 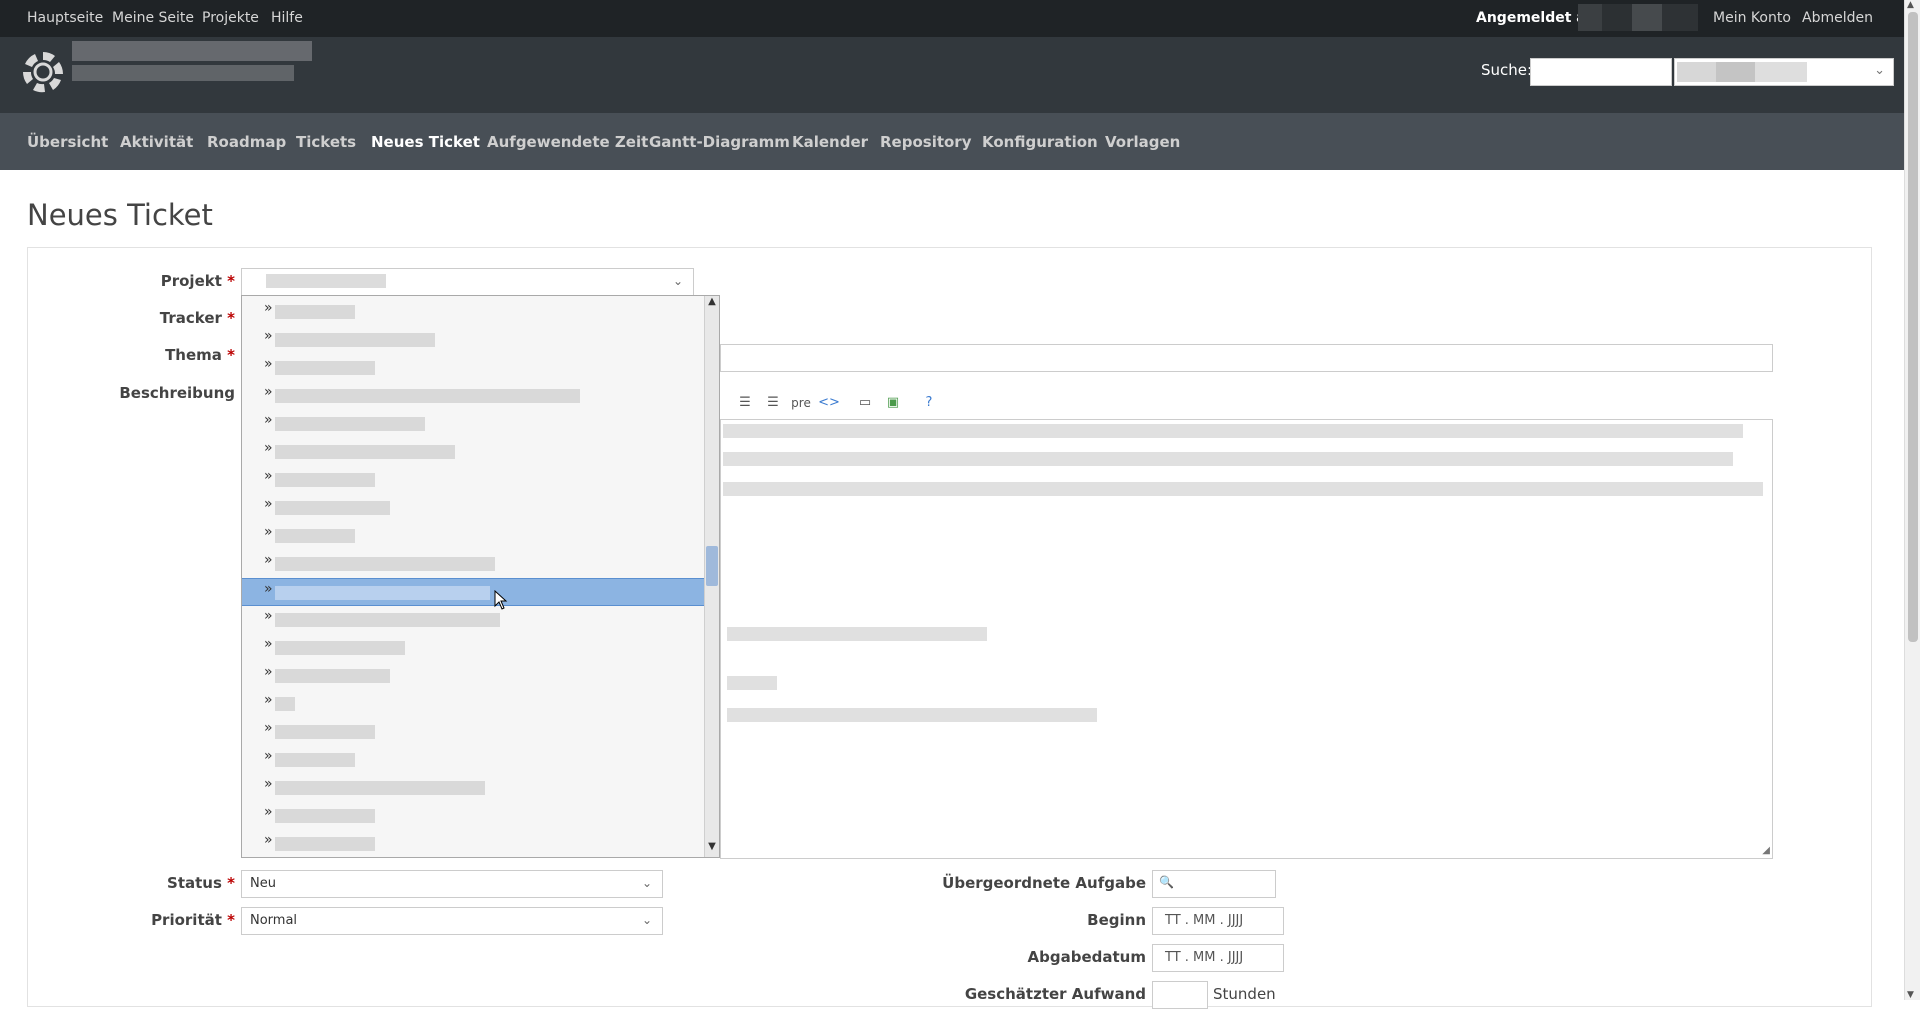 I want to click on tab-aufgewendete-zeit: Aufgewendete Zeit, so click(x=567, y=142).